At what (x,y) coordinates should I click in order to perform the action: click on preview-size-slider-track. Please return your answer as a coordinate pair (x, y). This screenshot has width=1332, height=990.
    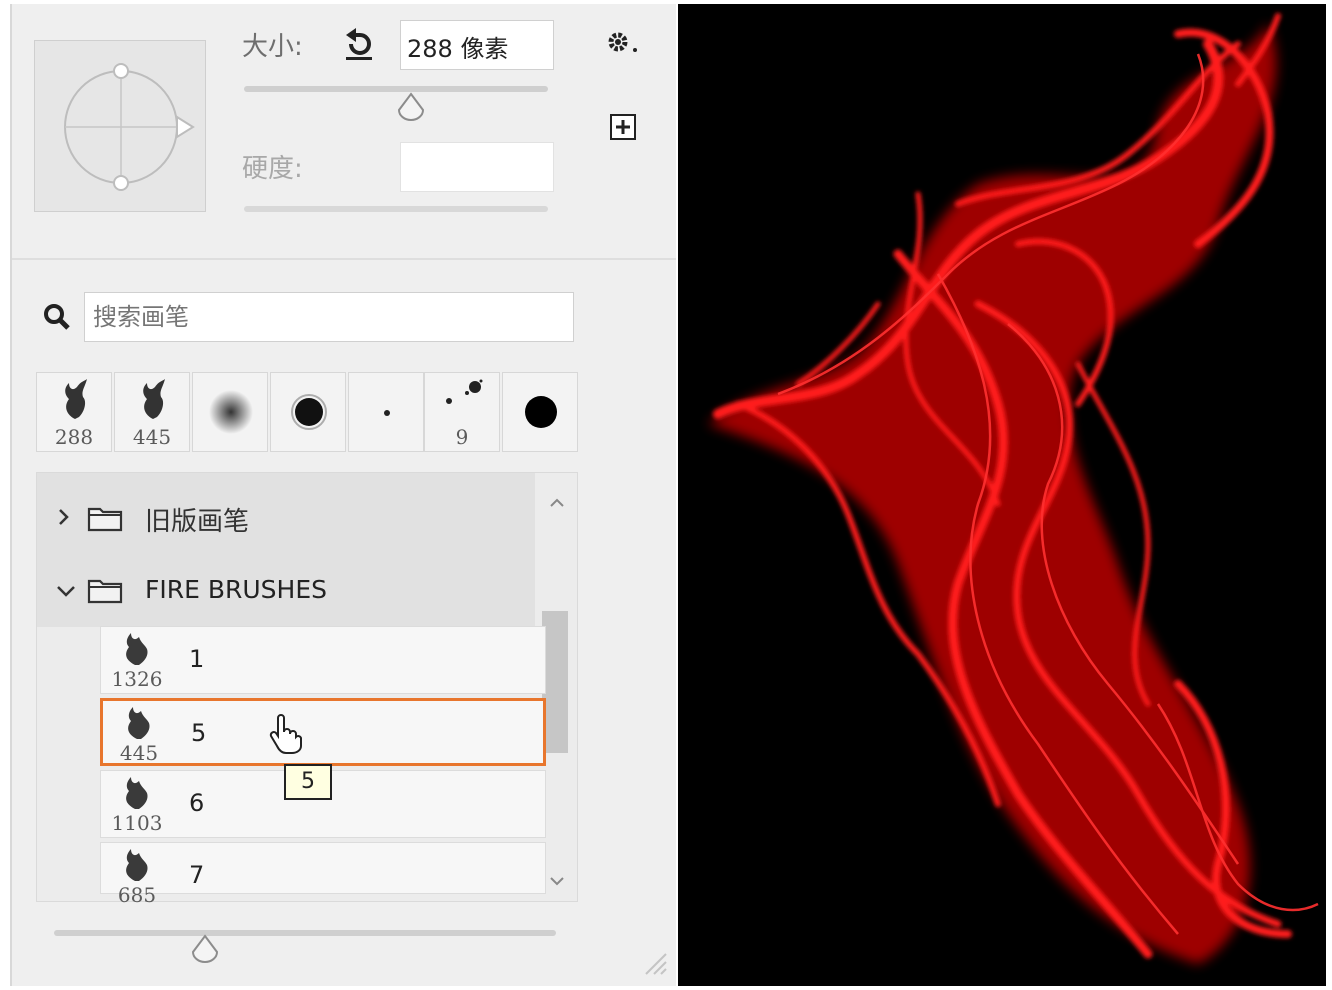
    Looking at the image, I should click on (305, 933).